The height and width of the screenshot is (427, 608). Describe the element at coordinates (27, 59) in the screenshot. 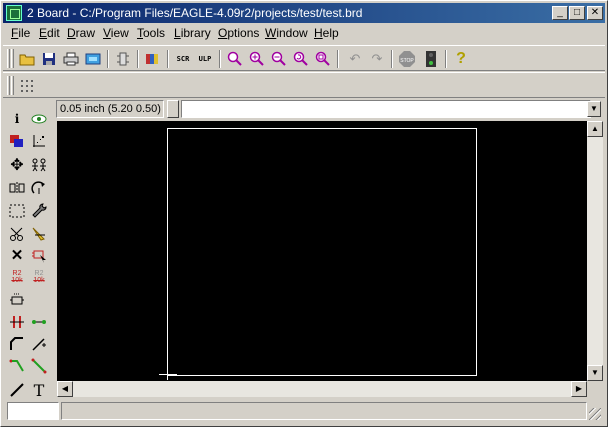

I see `open-icon` at that location.